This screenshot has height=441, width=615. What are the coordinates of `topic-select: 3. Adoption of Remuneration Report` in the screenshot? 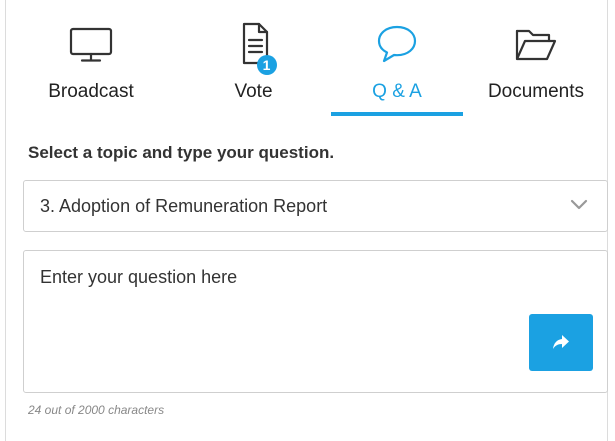 It's located at (315, 206).